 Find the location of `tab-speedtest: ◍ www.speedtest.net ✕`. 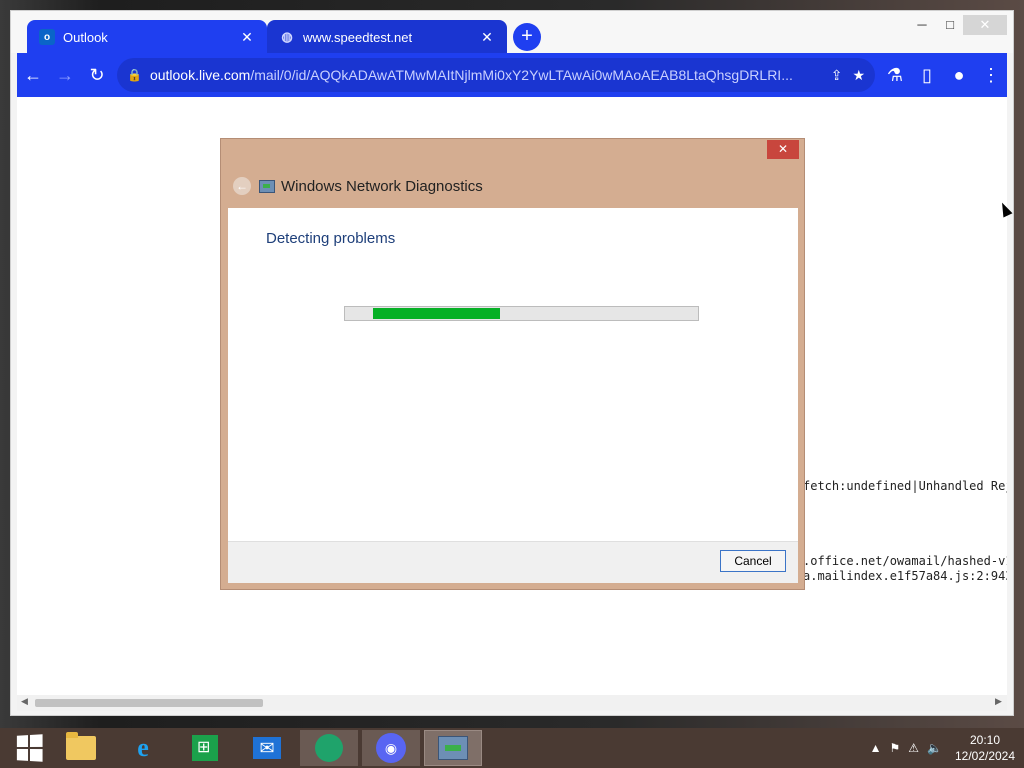

tab-speedtest: ◍ www.speedtest.net ✕ is located at coordinates (387, 37).